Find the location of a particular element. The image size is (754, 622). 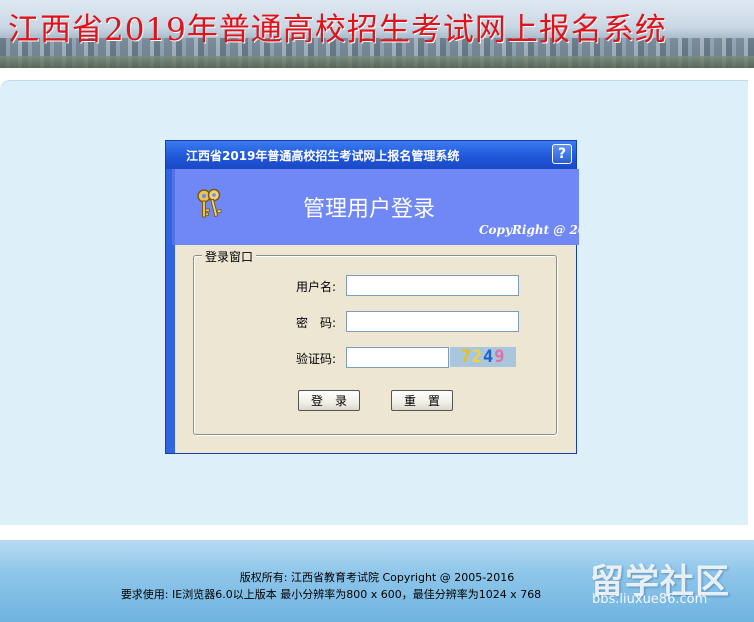

captcha-label: 验证码: is located at coordinates (315, 359).